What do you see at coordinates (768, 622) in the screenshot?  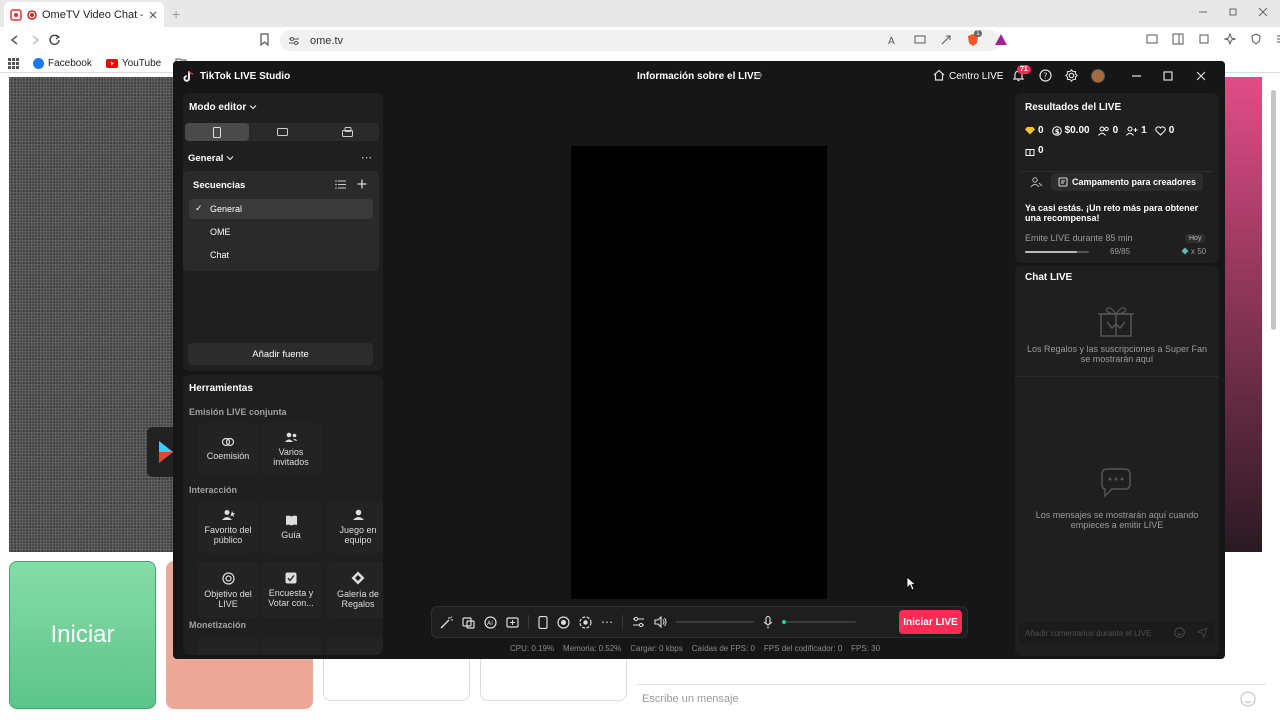 I see `microphone-icon` at bounding box center [768, 622].